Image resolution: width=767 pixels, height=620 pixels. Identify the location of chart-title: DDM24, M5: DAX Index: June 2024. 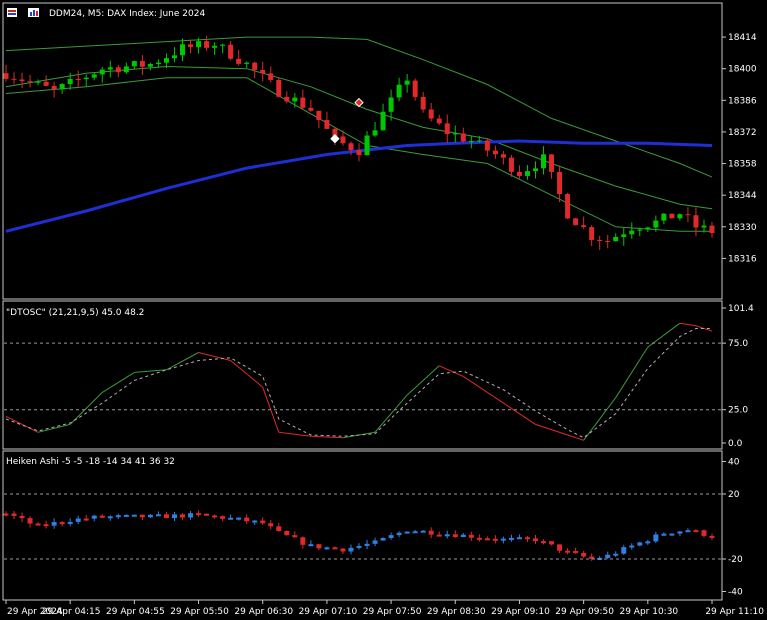
(127, 14).